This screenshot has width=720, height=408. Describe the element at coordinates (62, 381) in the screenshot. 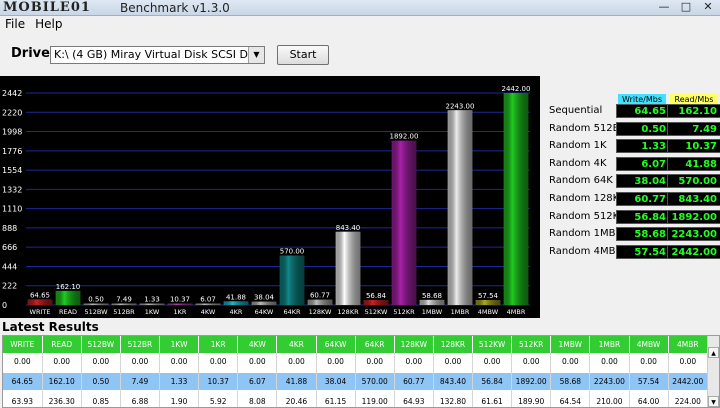

I see `table-cell: 162.10` at that location.